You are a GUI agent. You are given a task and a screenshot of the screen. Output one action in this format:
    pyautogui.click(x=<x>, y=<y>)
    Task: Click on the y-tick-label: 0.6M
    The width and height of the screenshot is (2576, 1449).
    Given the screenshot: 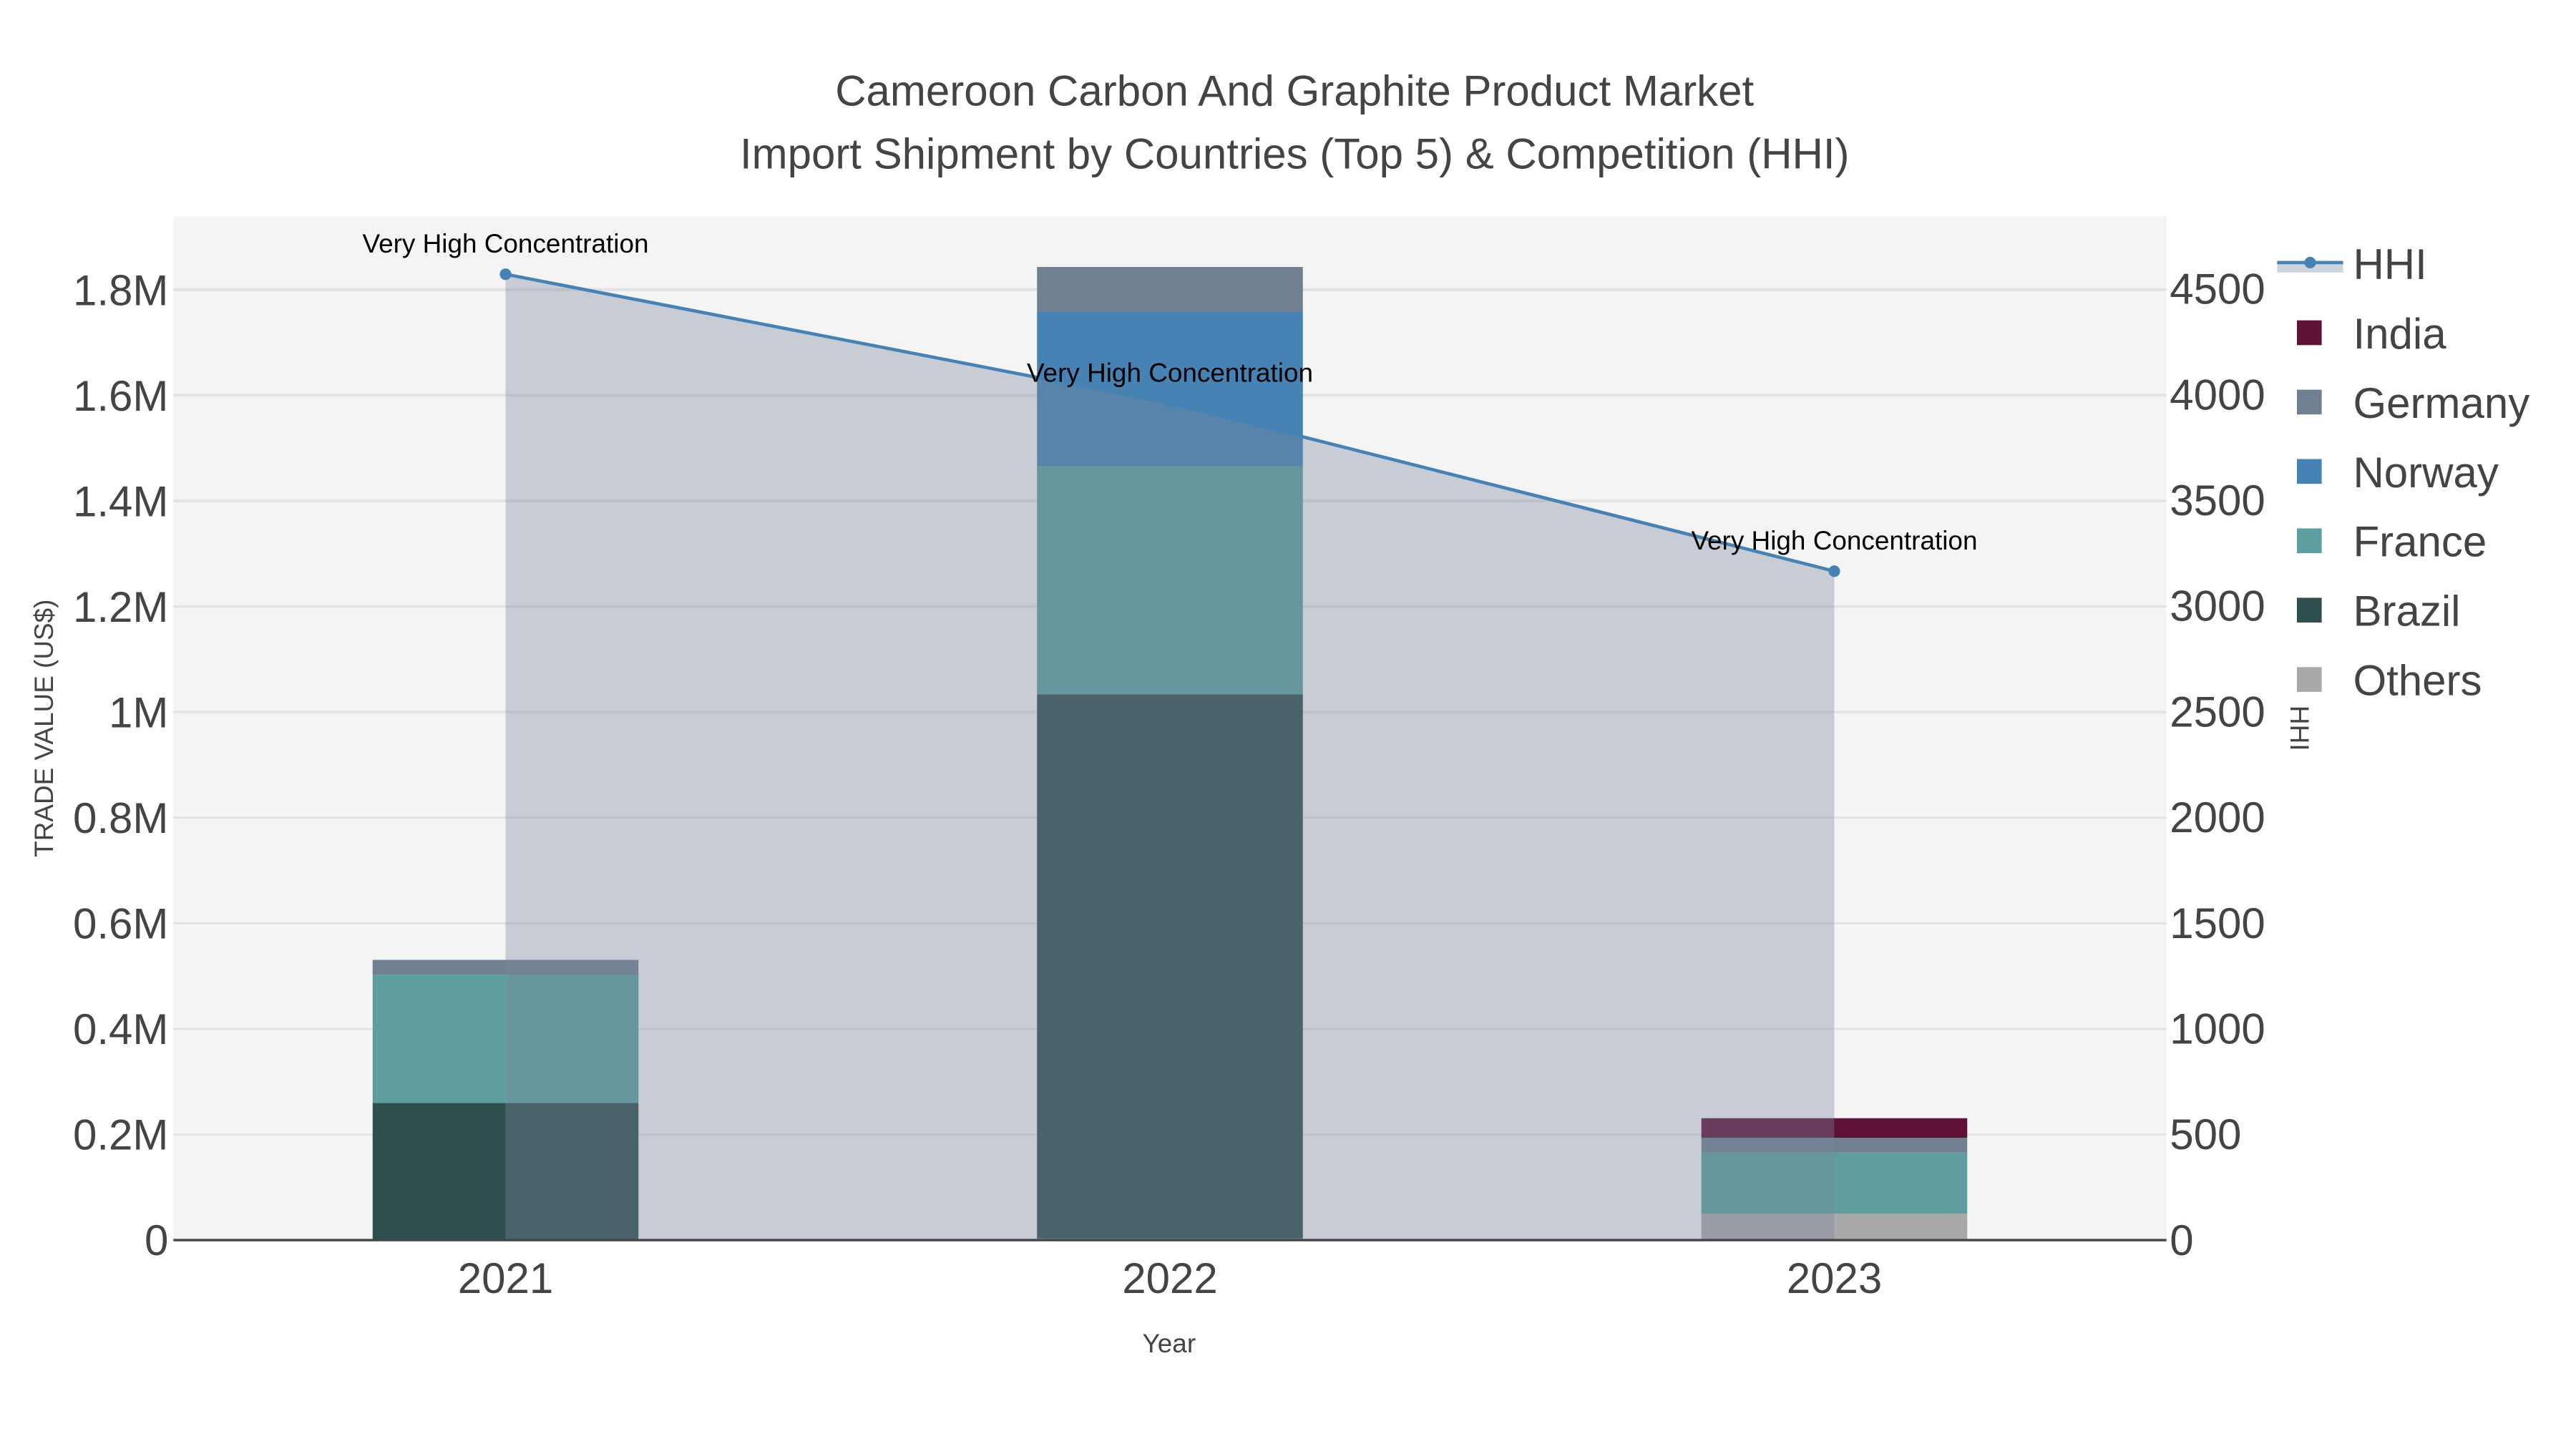 What is the action you would take?
    pyautogui.click(x=120, y=923)
    